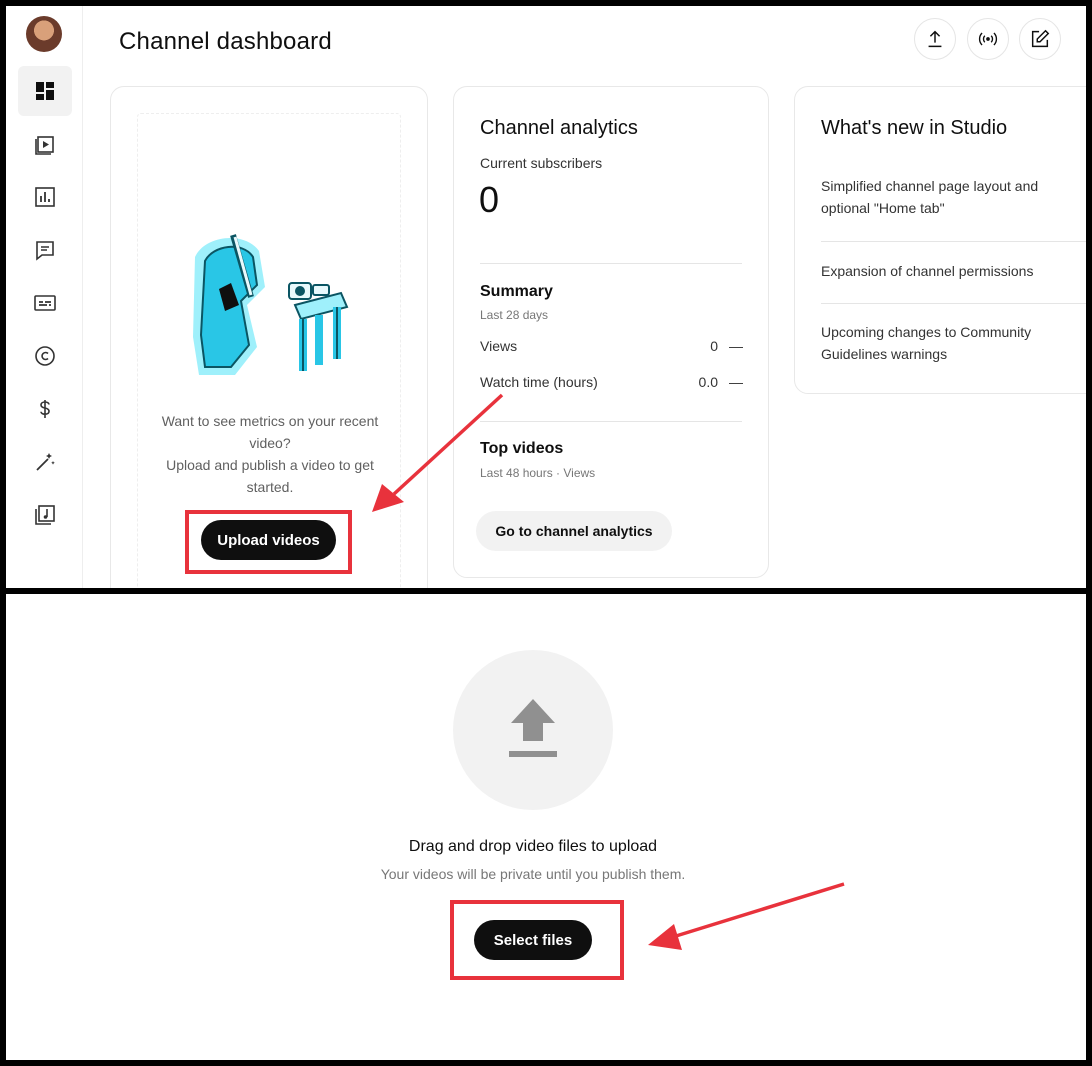 The image size is (1092, 1066). I want to click on sidebar, so click(44, 297).